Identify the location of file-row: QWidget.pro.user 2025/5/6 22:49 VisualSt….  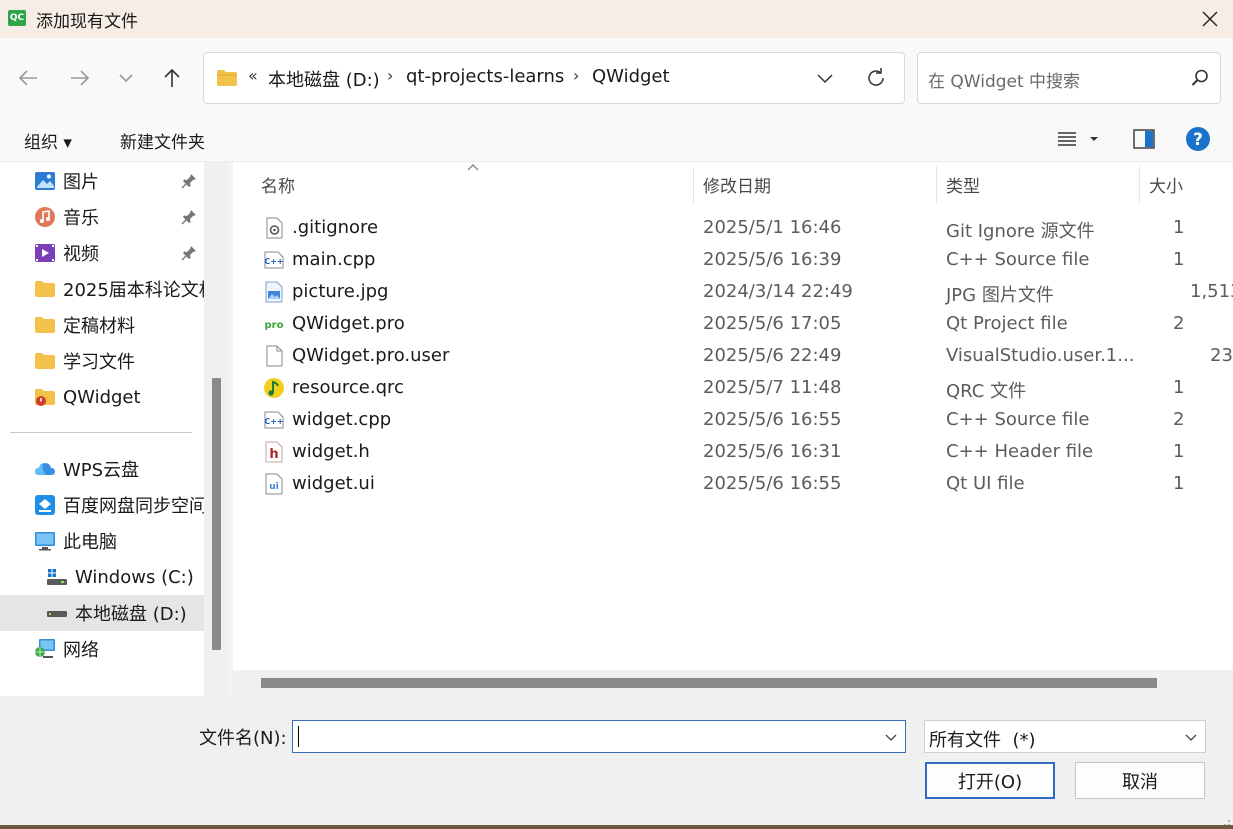
(743, 356).